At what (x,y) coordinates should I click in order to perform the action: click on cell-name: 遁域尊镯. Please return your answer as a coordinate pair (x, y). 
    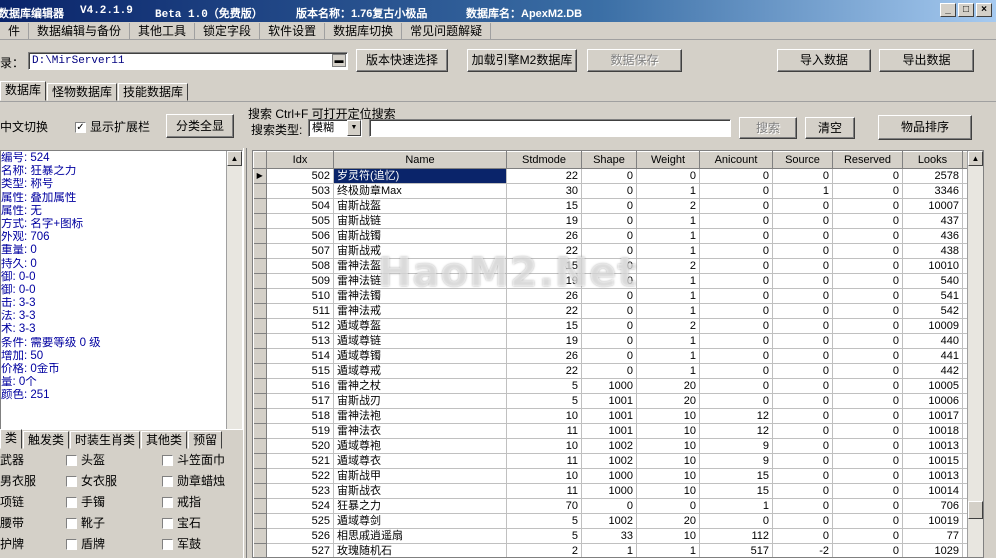
    Looking at the image, I should click on (420, 356).